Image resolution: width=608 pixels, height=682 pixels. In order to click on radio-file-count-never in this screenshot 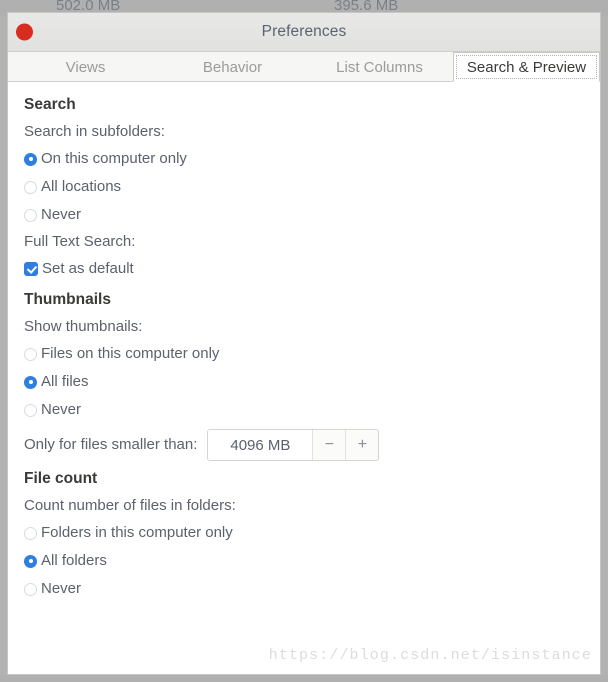, I will do `click(30, 589)`.